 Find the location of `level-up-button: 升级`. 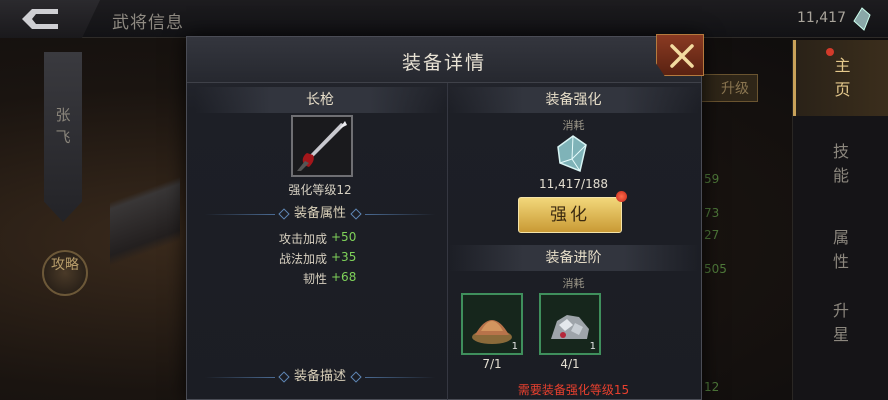

level-up-button: 升级 is located at coordinates (729, 88).